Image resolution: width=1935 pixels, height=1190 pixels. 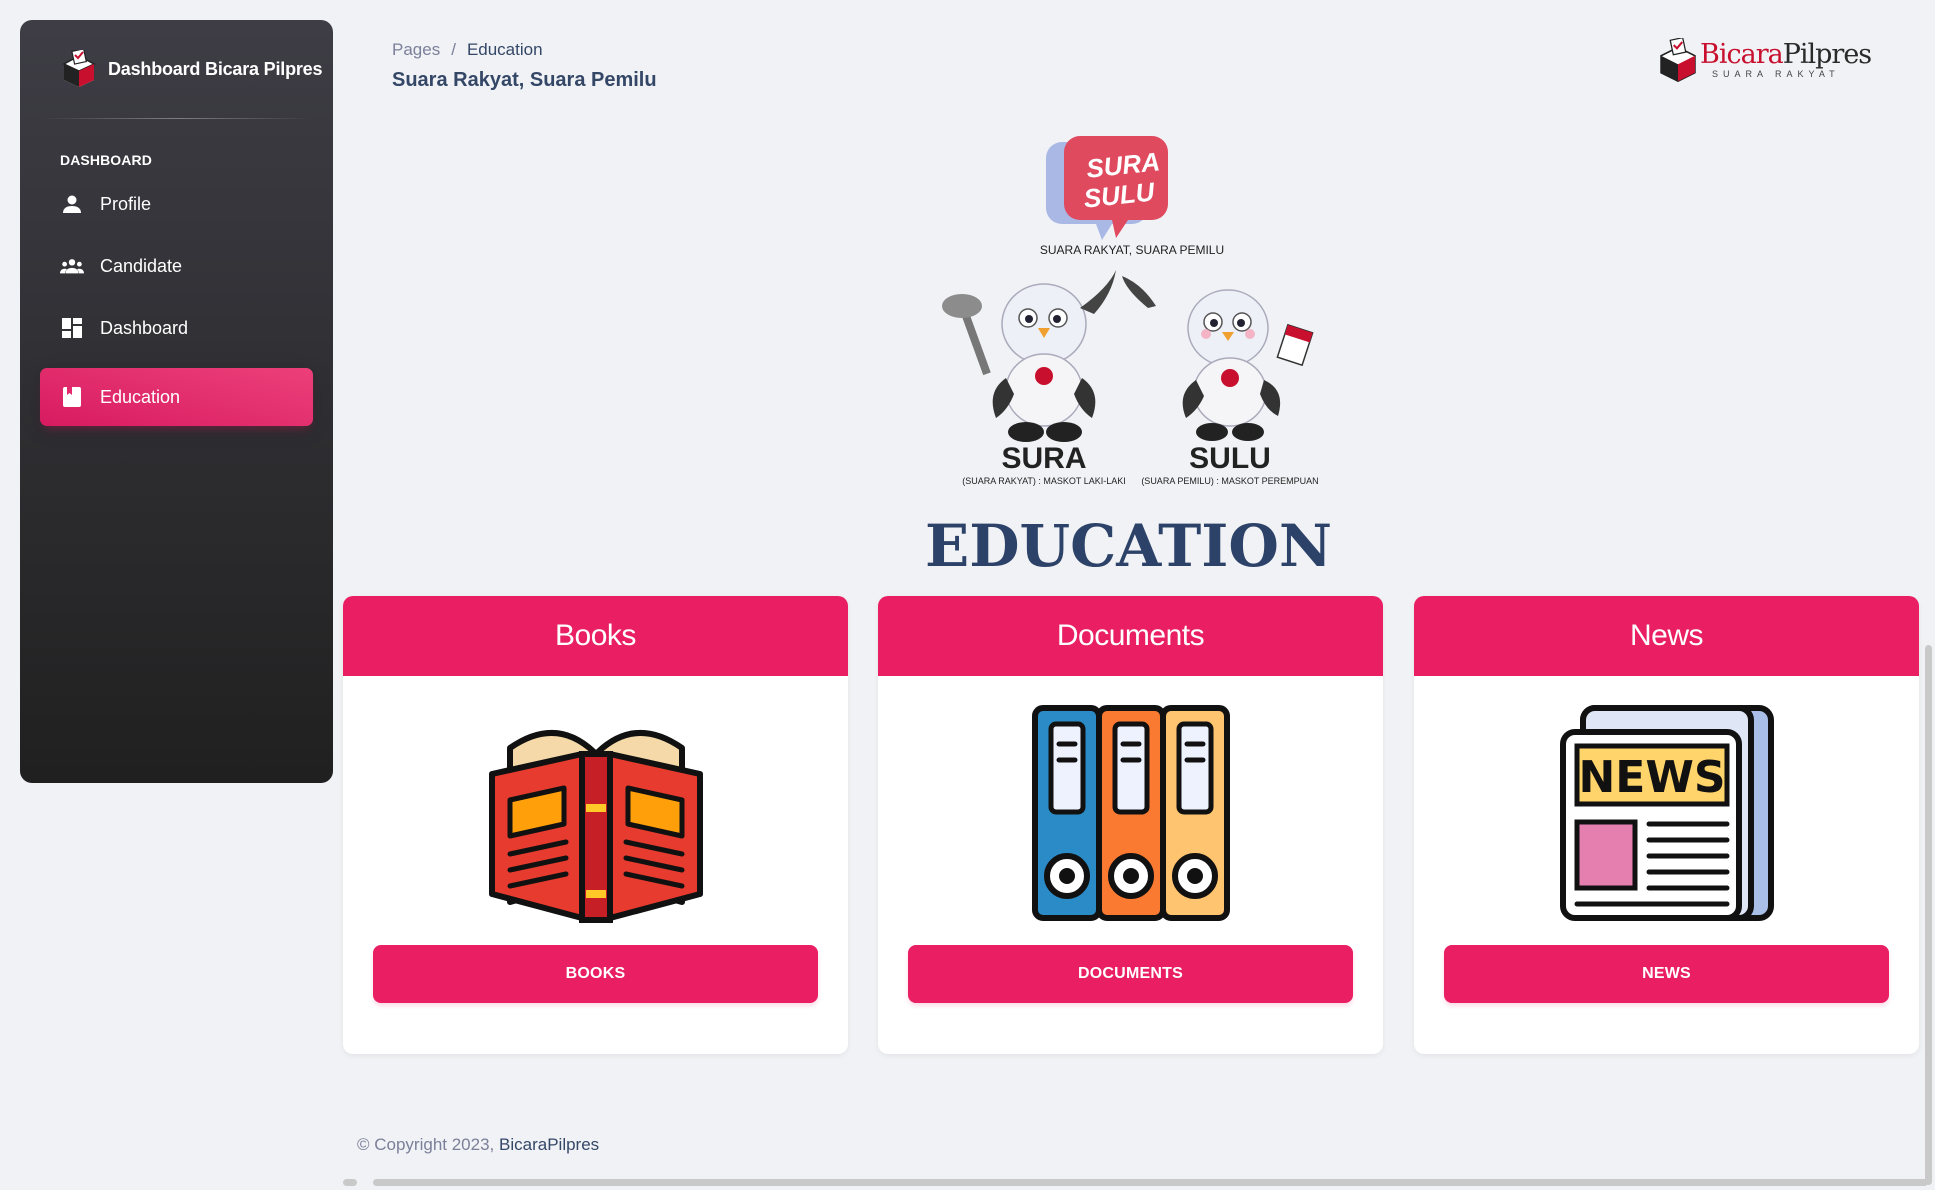 I want to click on binders-icon, so click(x=1130, y=813).